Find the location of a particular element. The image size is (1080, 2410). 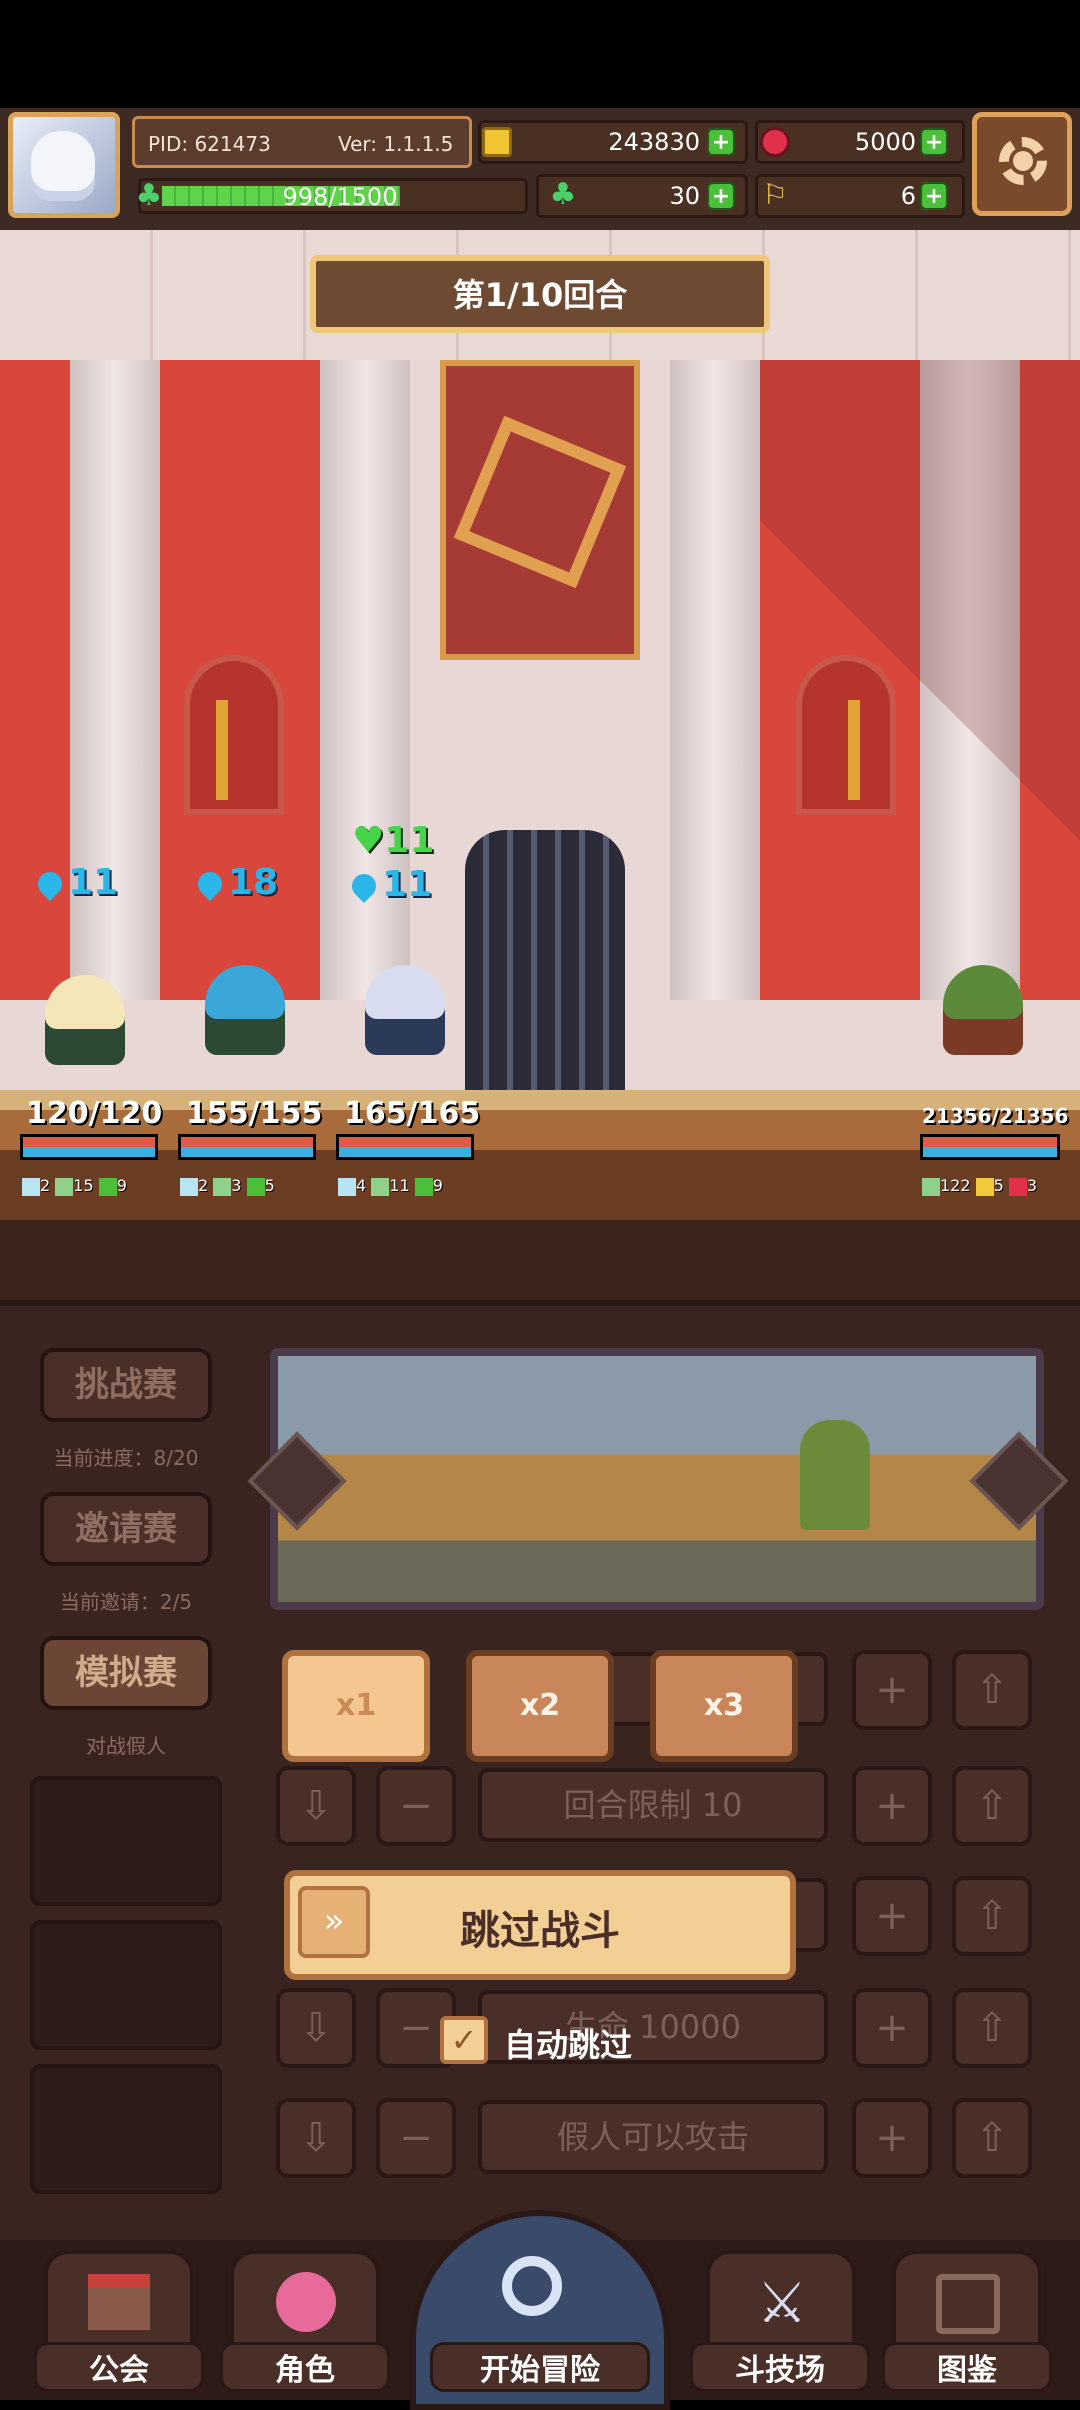

round-limit-field: 回合限制 10 is located at coordinates (653, 1805).